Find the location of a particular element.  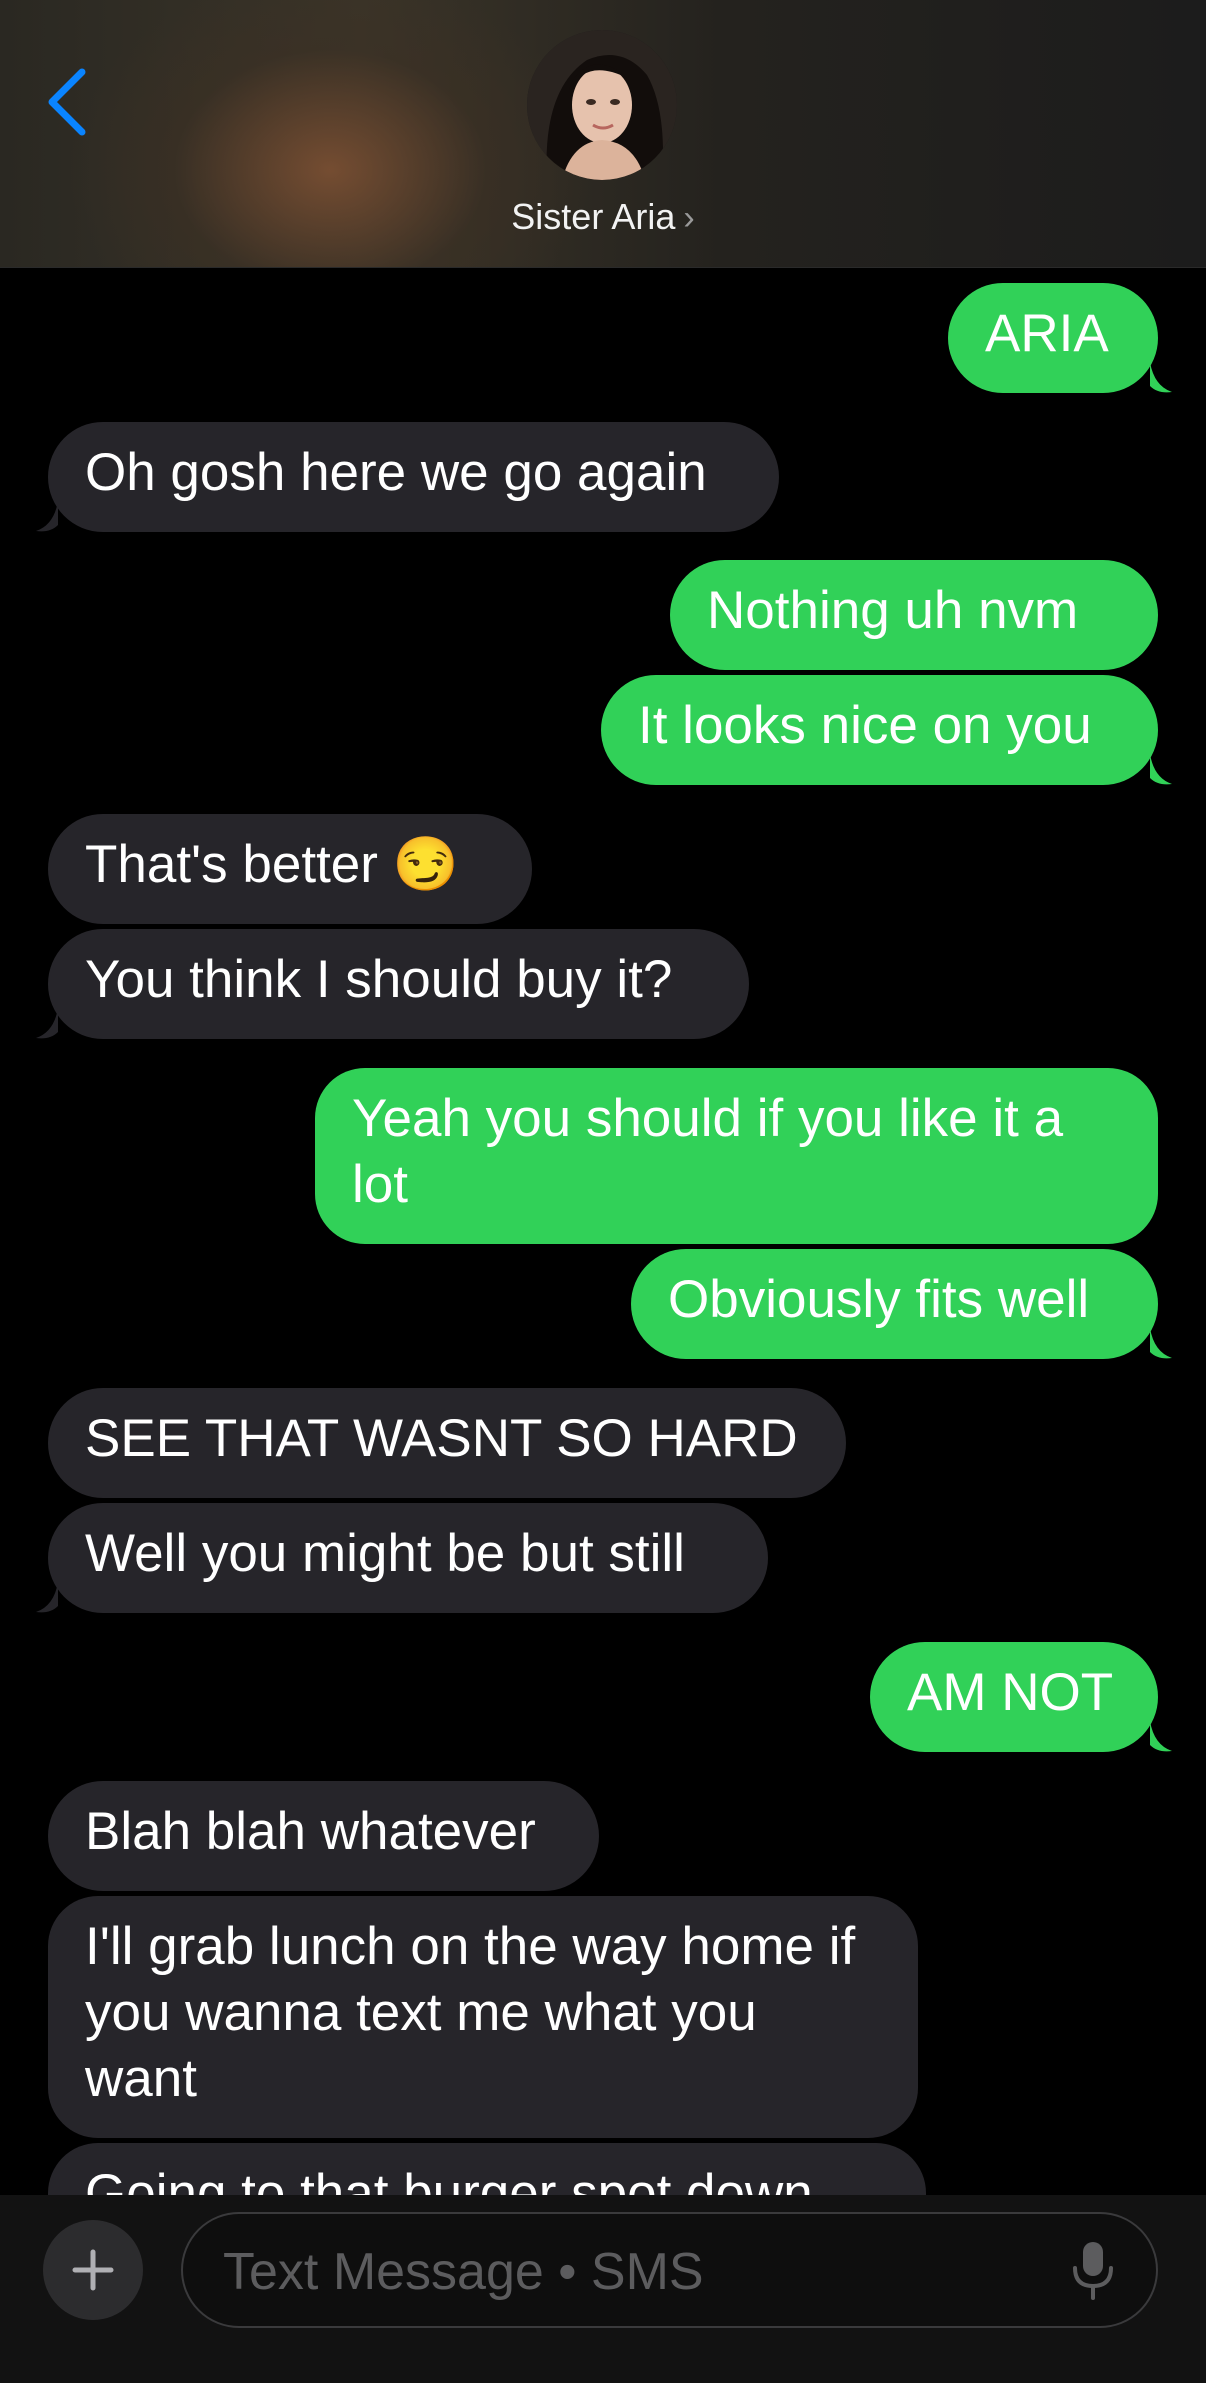

message-bubble-received: Oh gosh here we go again is located at coordinates (413, 477).